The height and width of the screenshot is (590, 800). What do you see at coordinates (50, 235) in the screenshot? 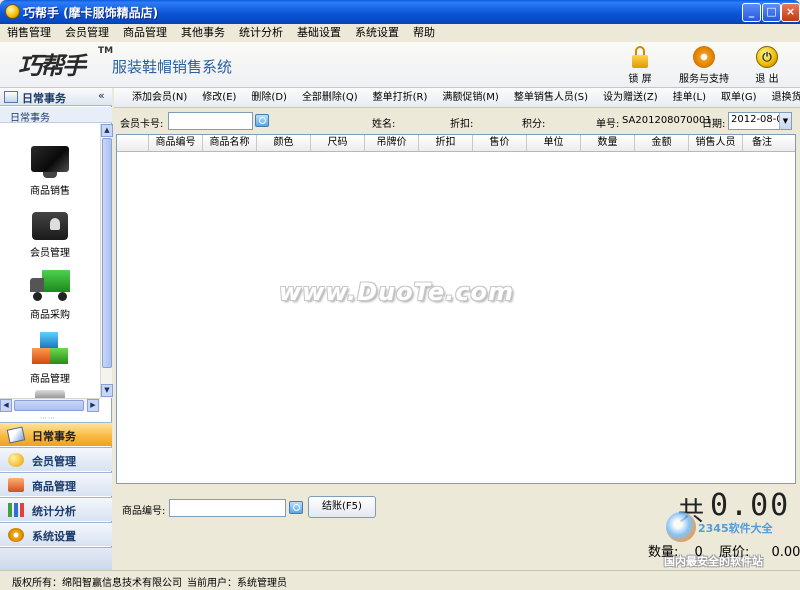
I see `shortcut-member-management: 会员管理` at bounding box center [50, 235].